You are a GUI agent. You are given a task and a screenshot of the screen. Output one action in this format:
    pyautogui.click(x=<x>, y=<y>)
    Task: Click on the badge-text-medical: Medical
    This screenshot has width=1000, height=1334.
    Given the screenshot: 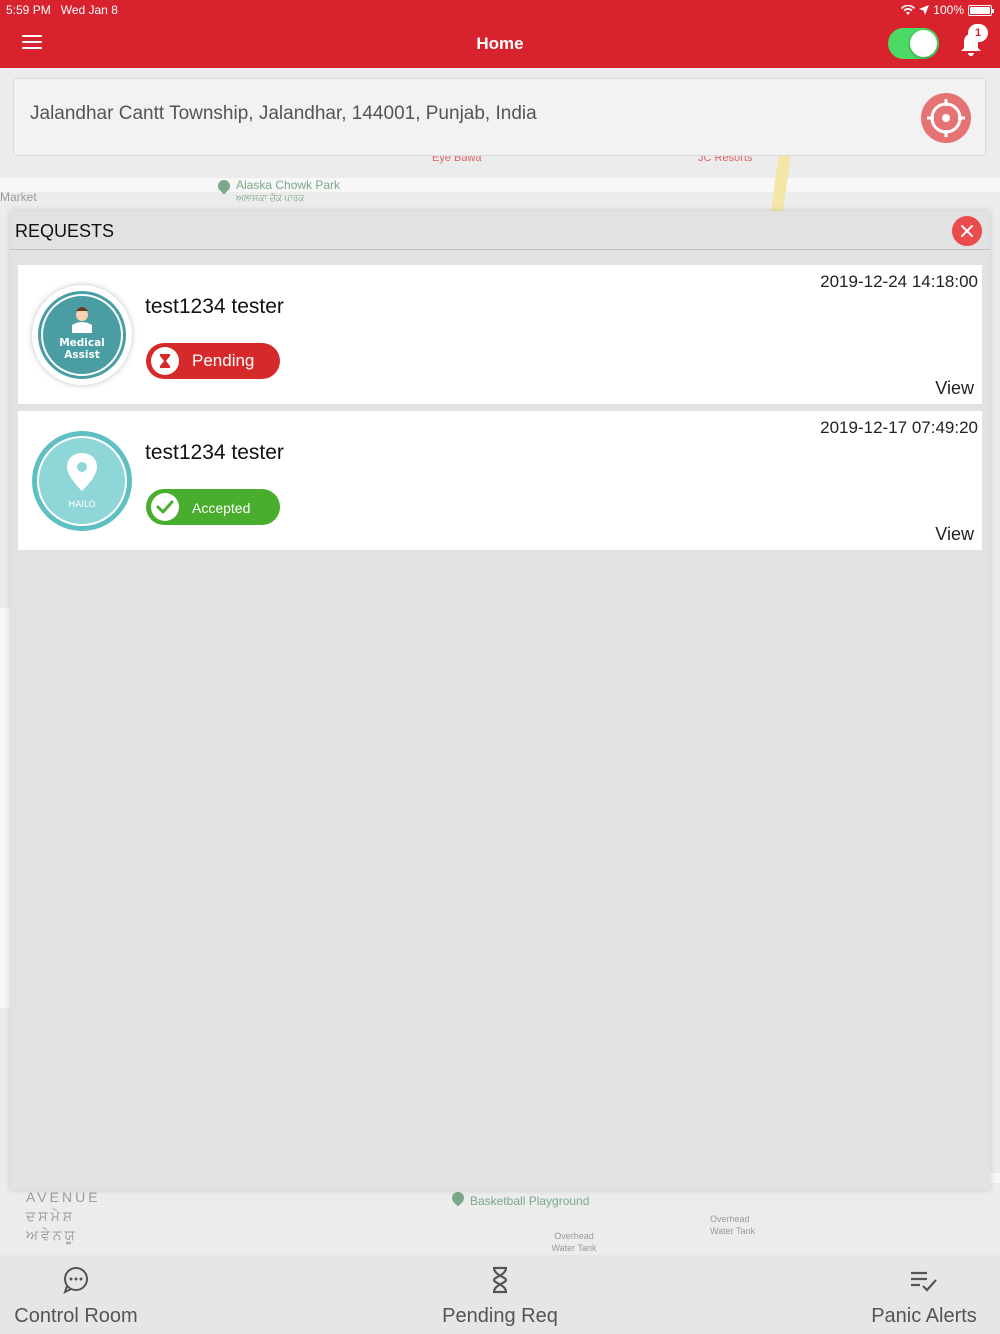 What is the action you would take?
    pyautogui.click(x=82, y=343)
    